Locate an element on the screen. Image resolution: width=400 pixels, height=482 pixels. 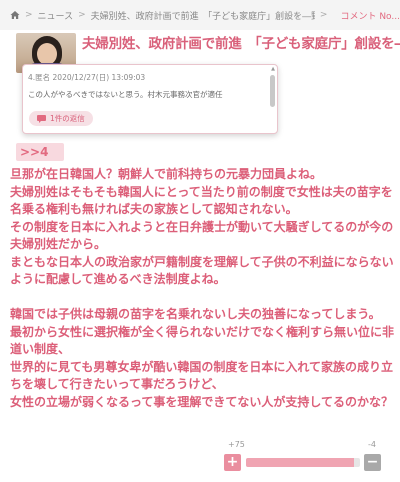
plus-count: +75 is located at coordinates (236, 444).